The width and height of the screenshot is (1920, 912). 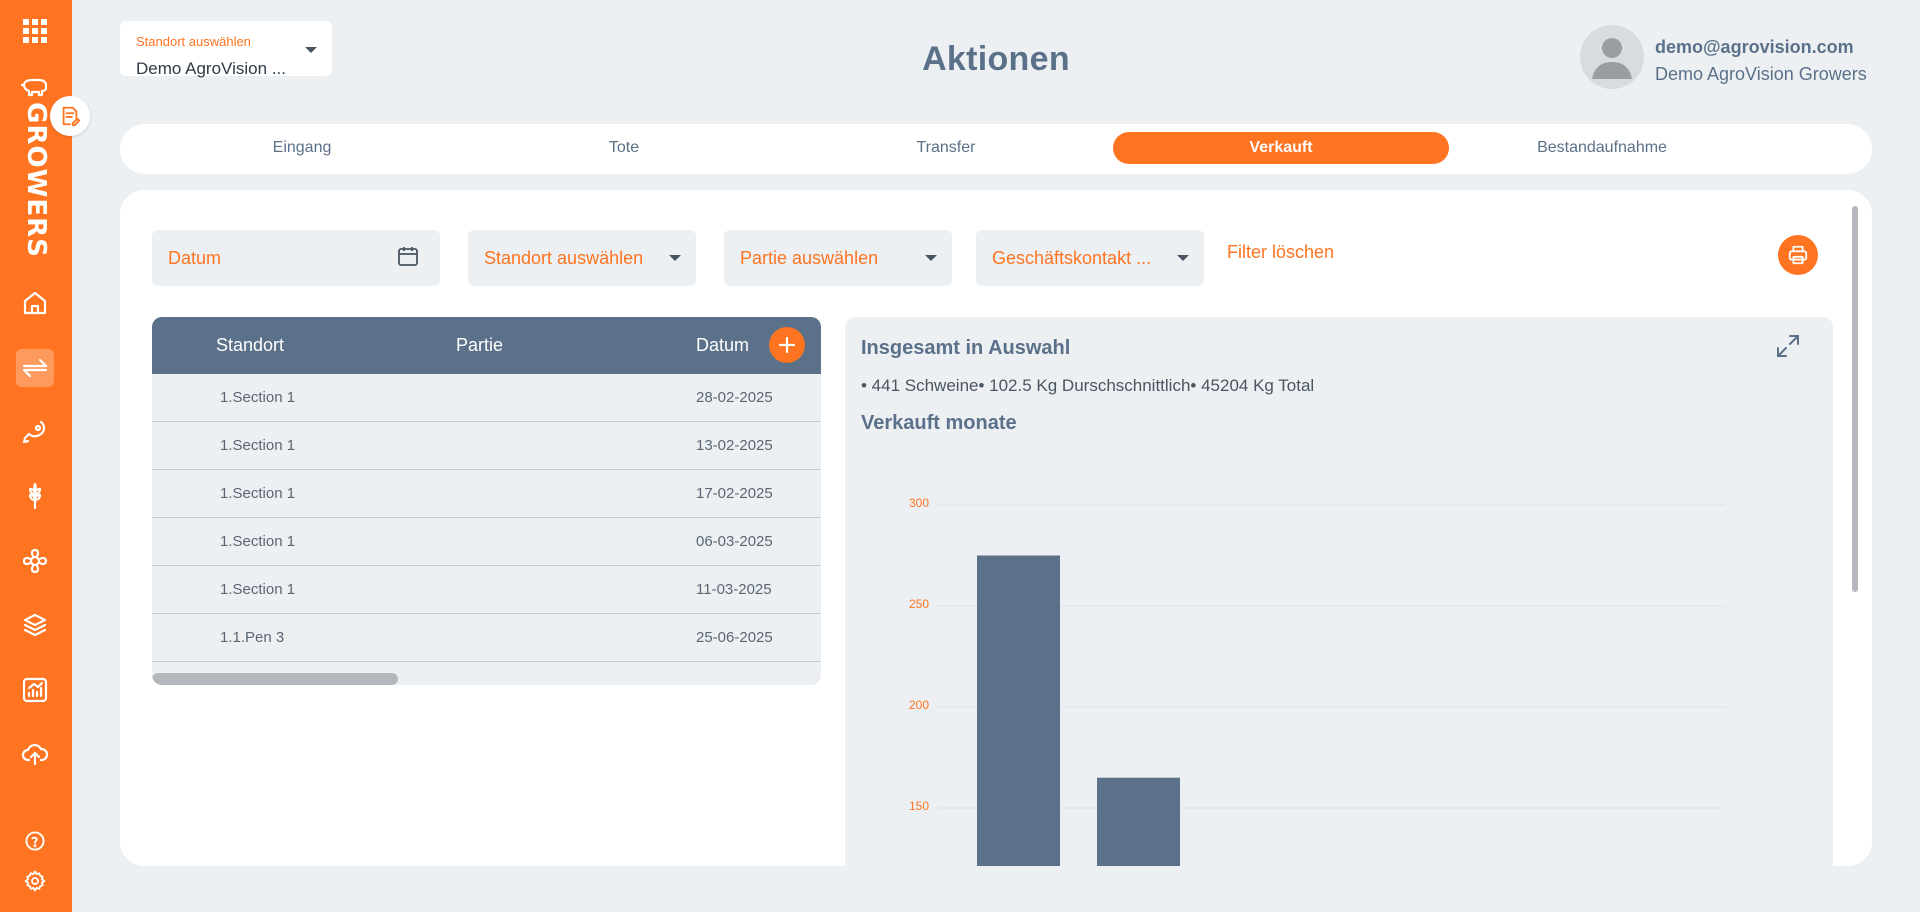 What do you see at coordinates (1855, 399) in the screenshot?
I see `vertical-scrollbar` at bounding box center [1855, 399].